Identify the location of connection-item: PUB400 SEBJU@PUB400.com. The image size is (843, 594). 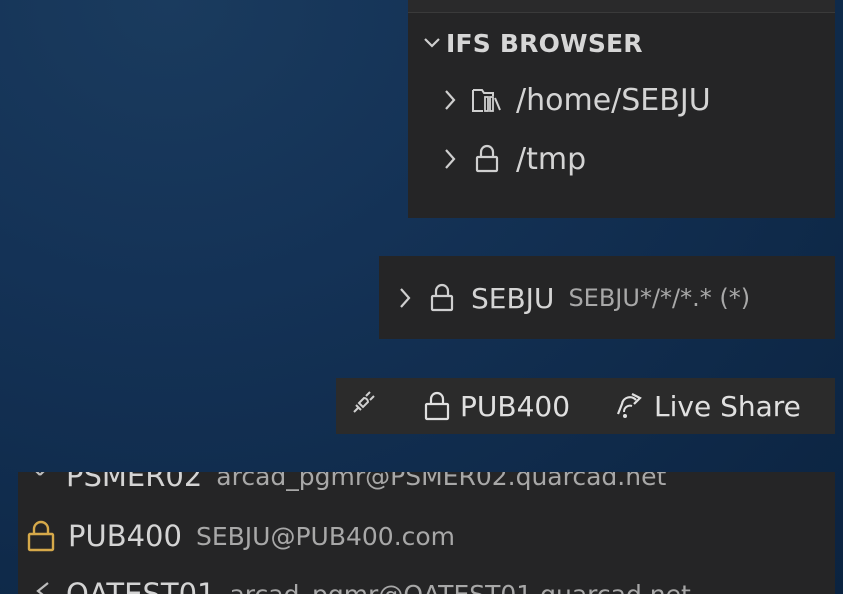
(240, 536).